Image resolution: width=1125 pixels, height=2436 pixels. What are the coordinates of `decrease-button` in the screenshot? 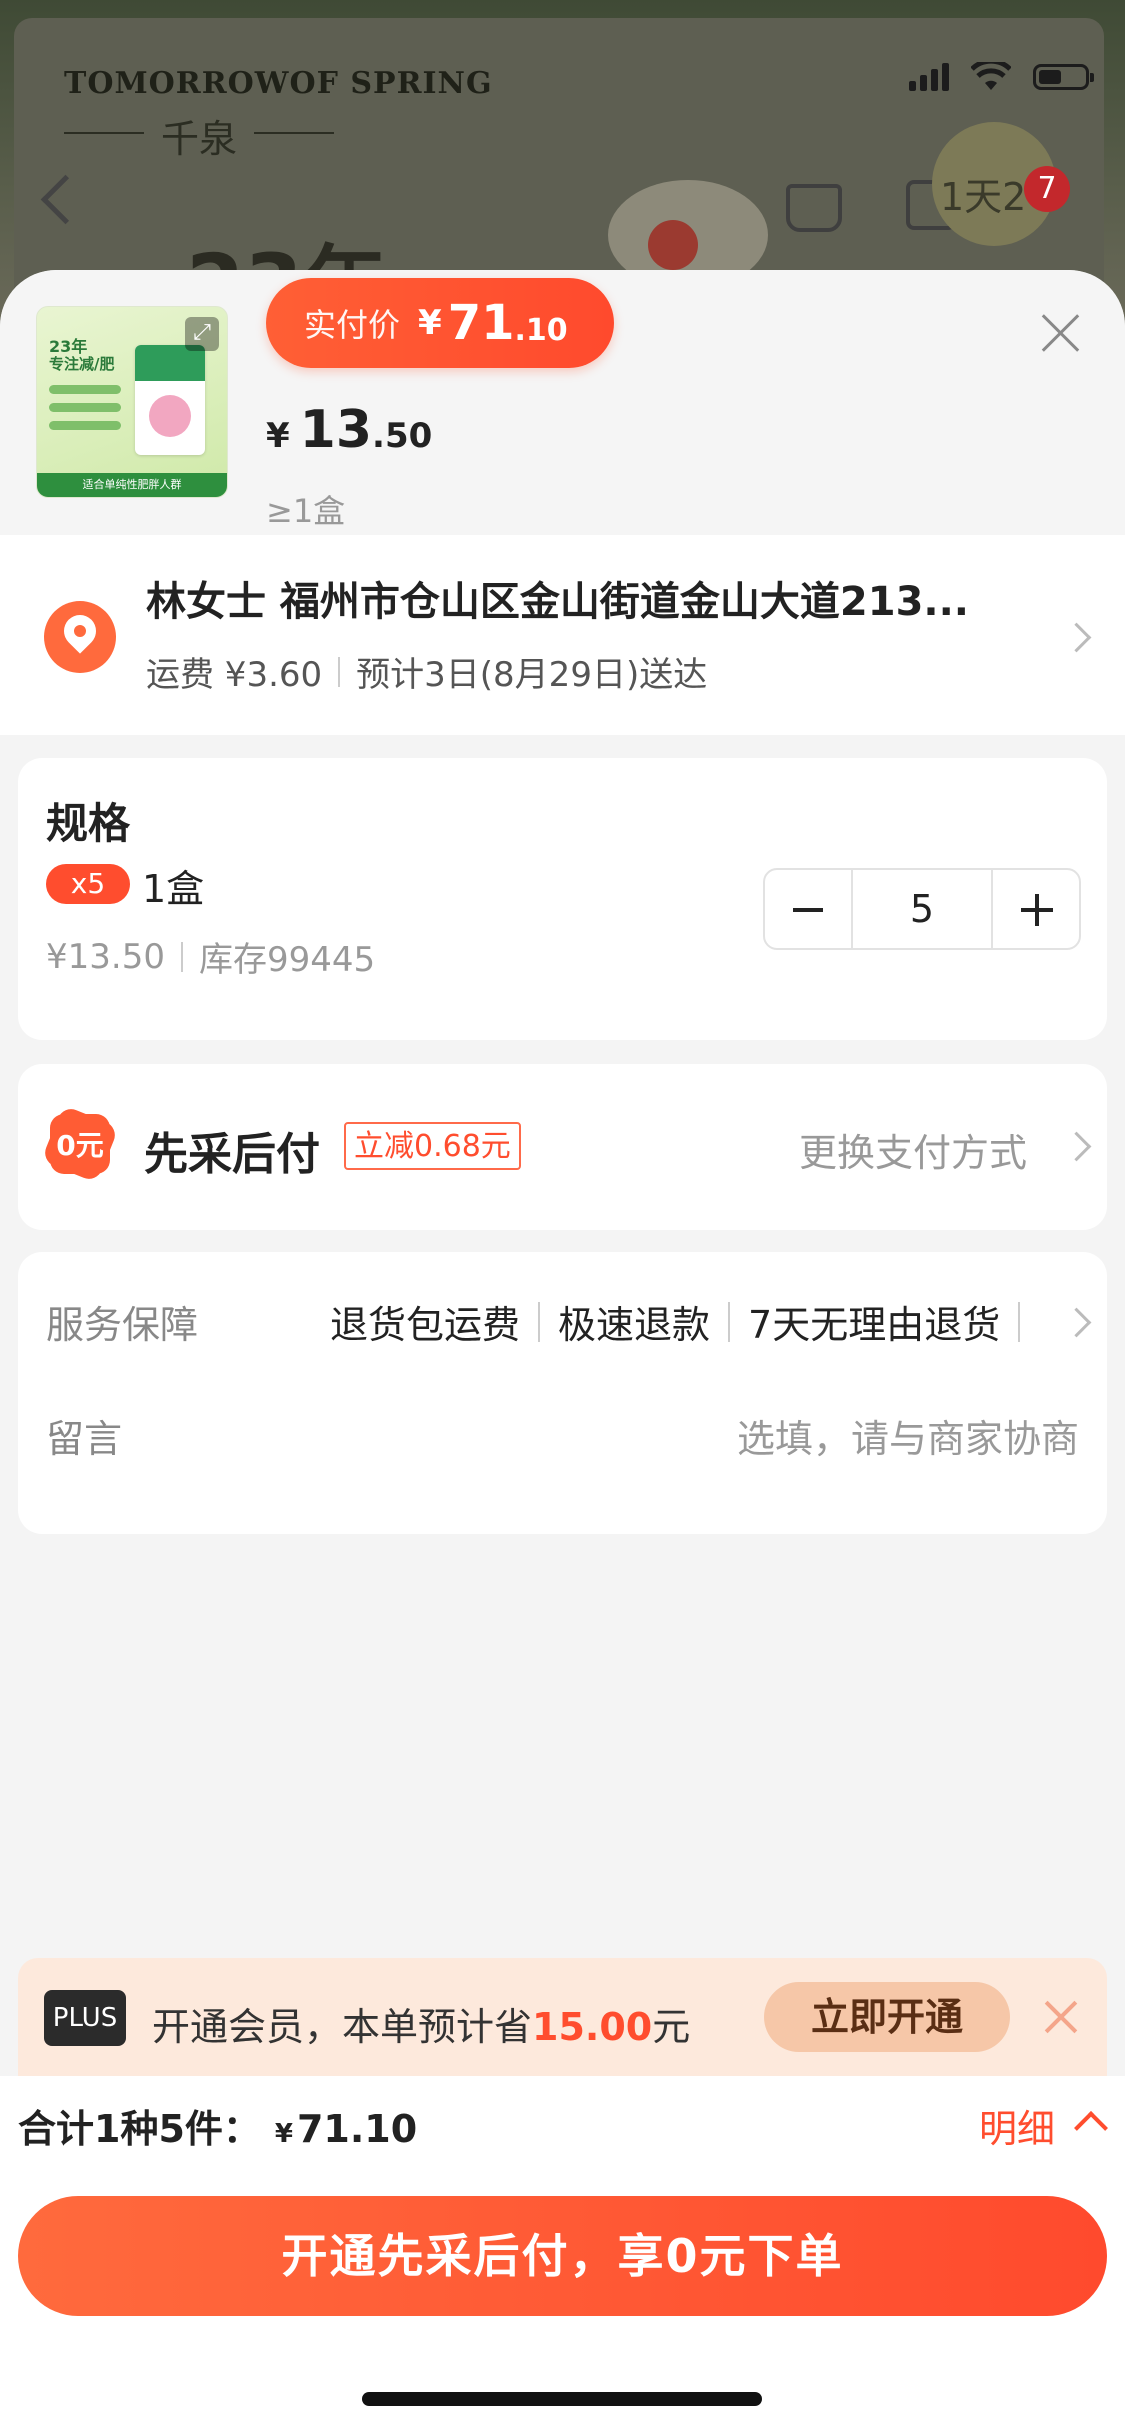 It's located at (808, 909).